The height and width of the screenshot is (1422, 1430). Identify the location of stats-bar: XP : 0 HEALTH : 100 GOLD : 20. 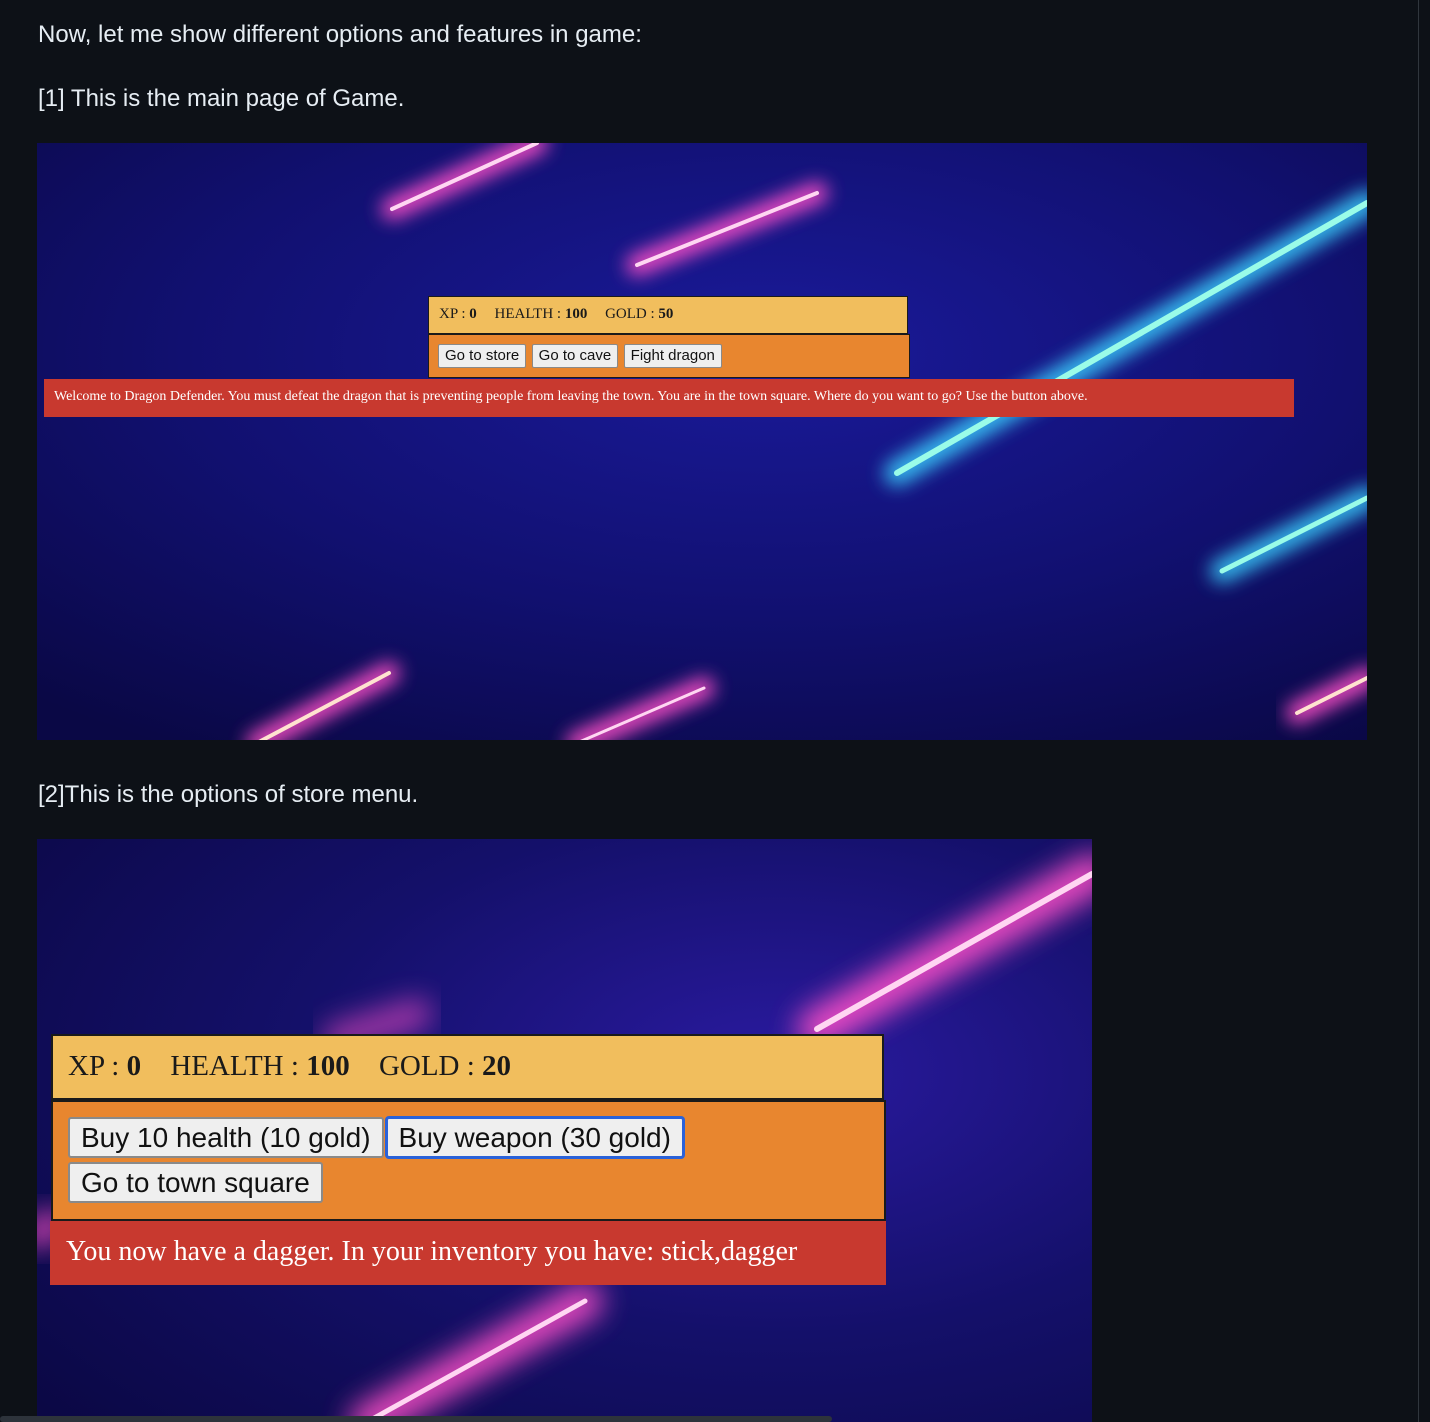
(467, 1067).